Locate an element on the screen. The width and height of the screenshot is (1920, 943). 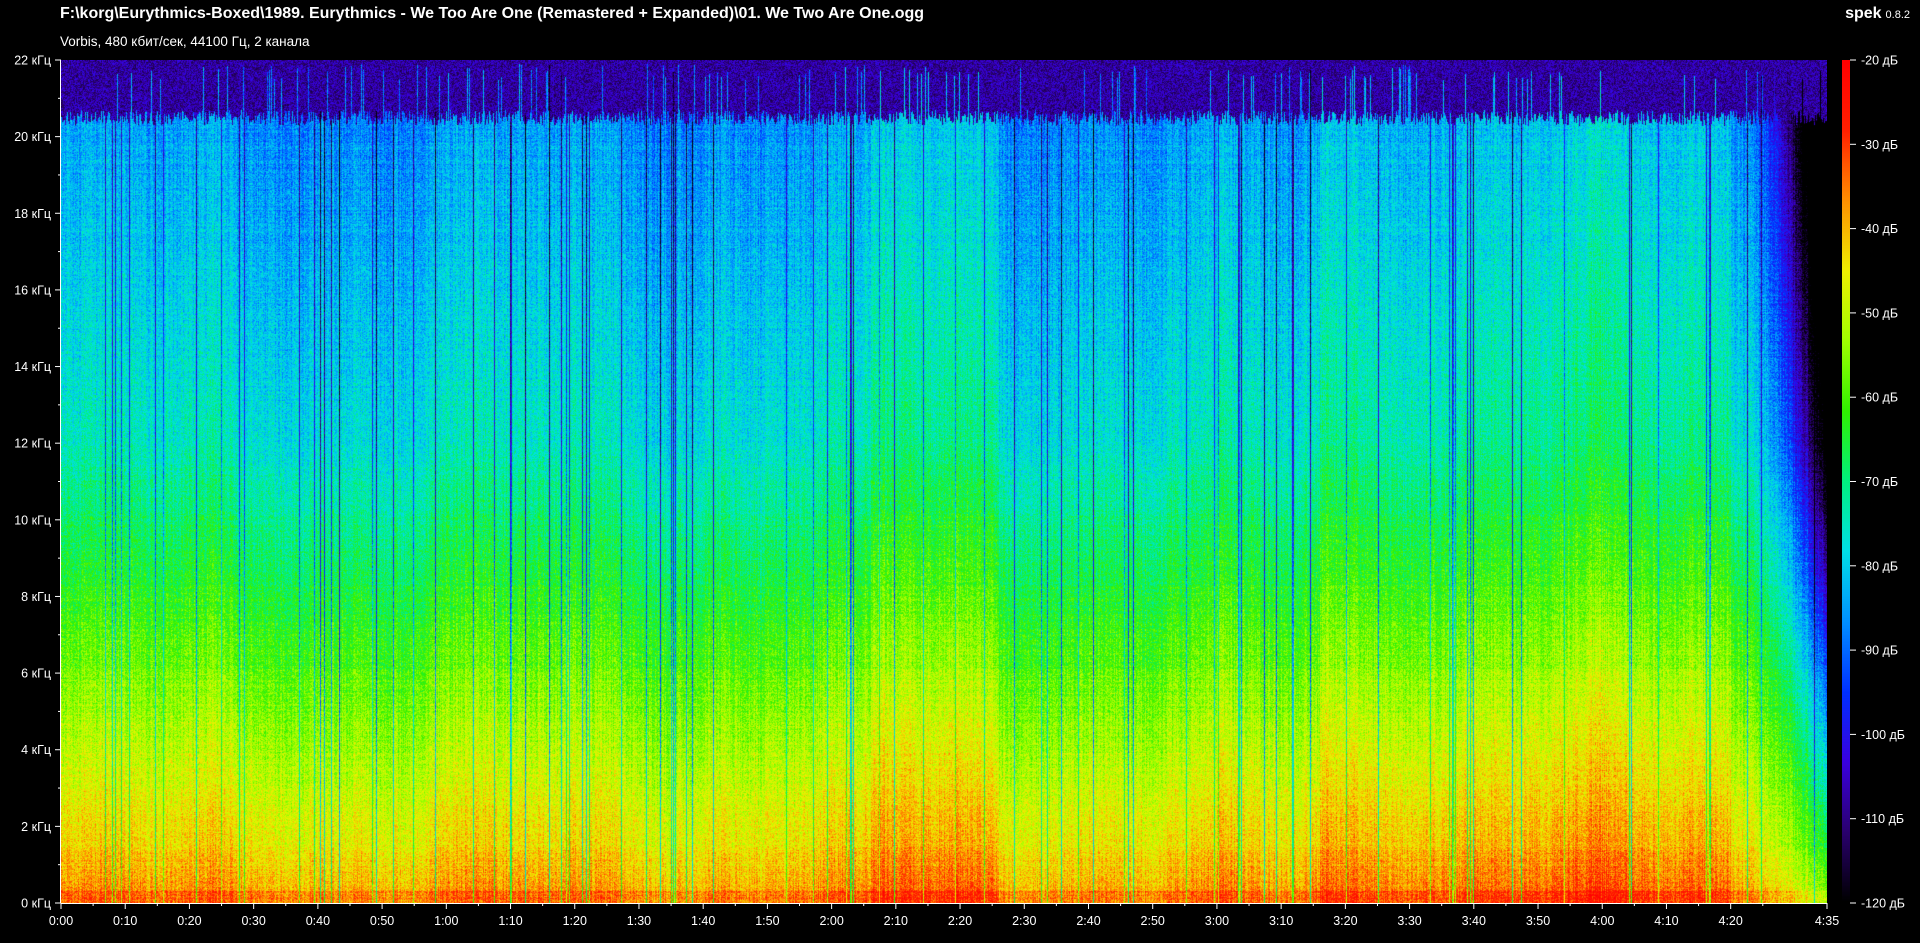
db-tick-label: -80 дБ is located at coordinates (1879, 566).